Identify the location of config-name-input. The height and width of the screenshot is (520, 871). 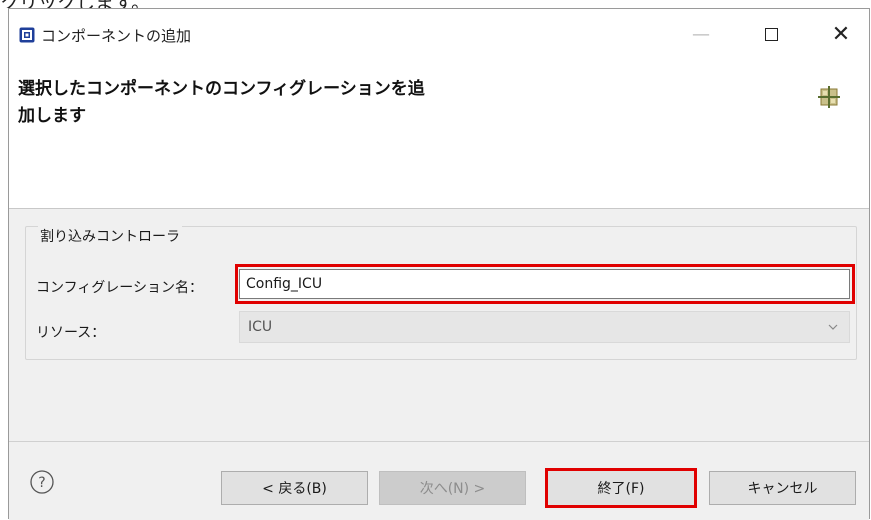
(544, 284).